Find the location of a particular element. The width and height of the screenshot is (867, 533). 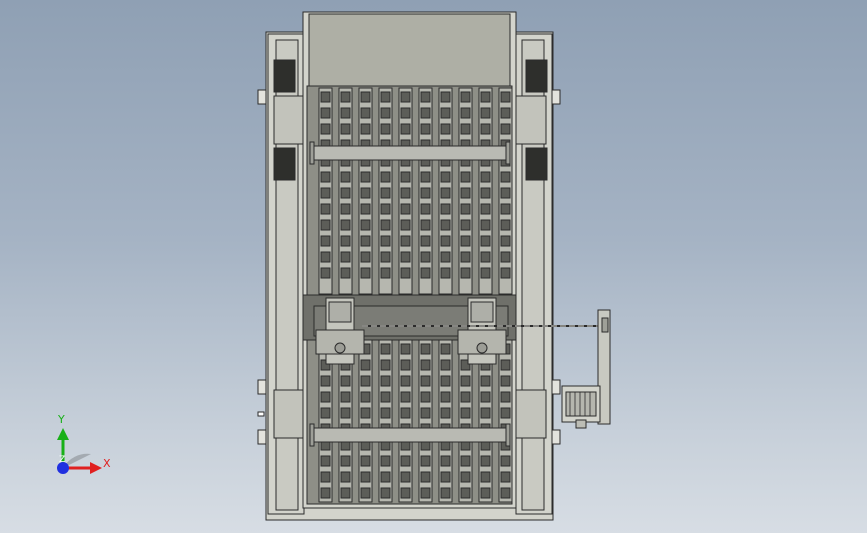

lower-shaft-end-right is located at coordinates (508, 435).